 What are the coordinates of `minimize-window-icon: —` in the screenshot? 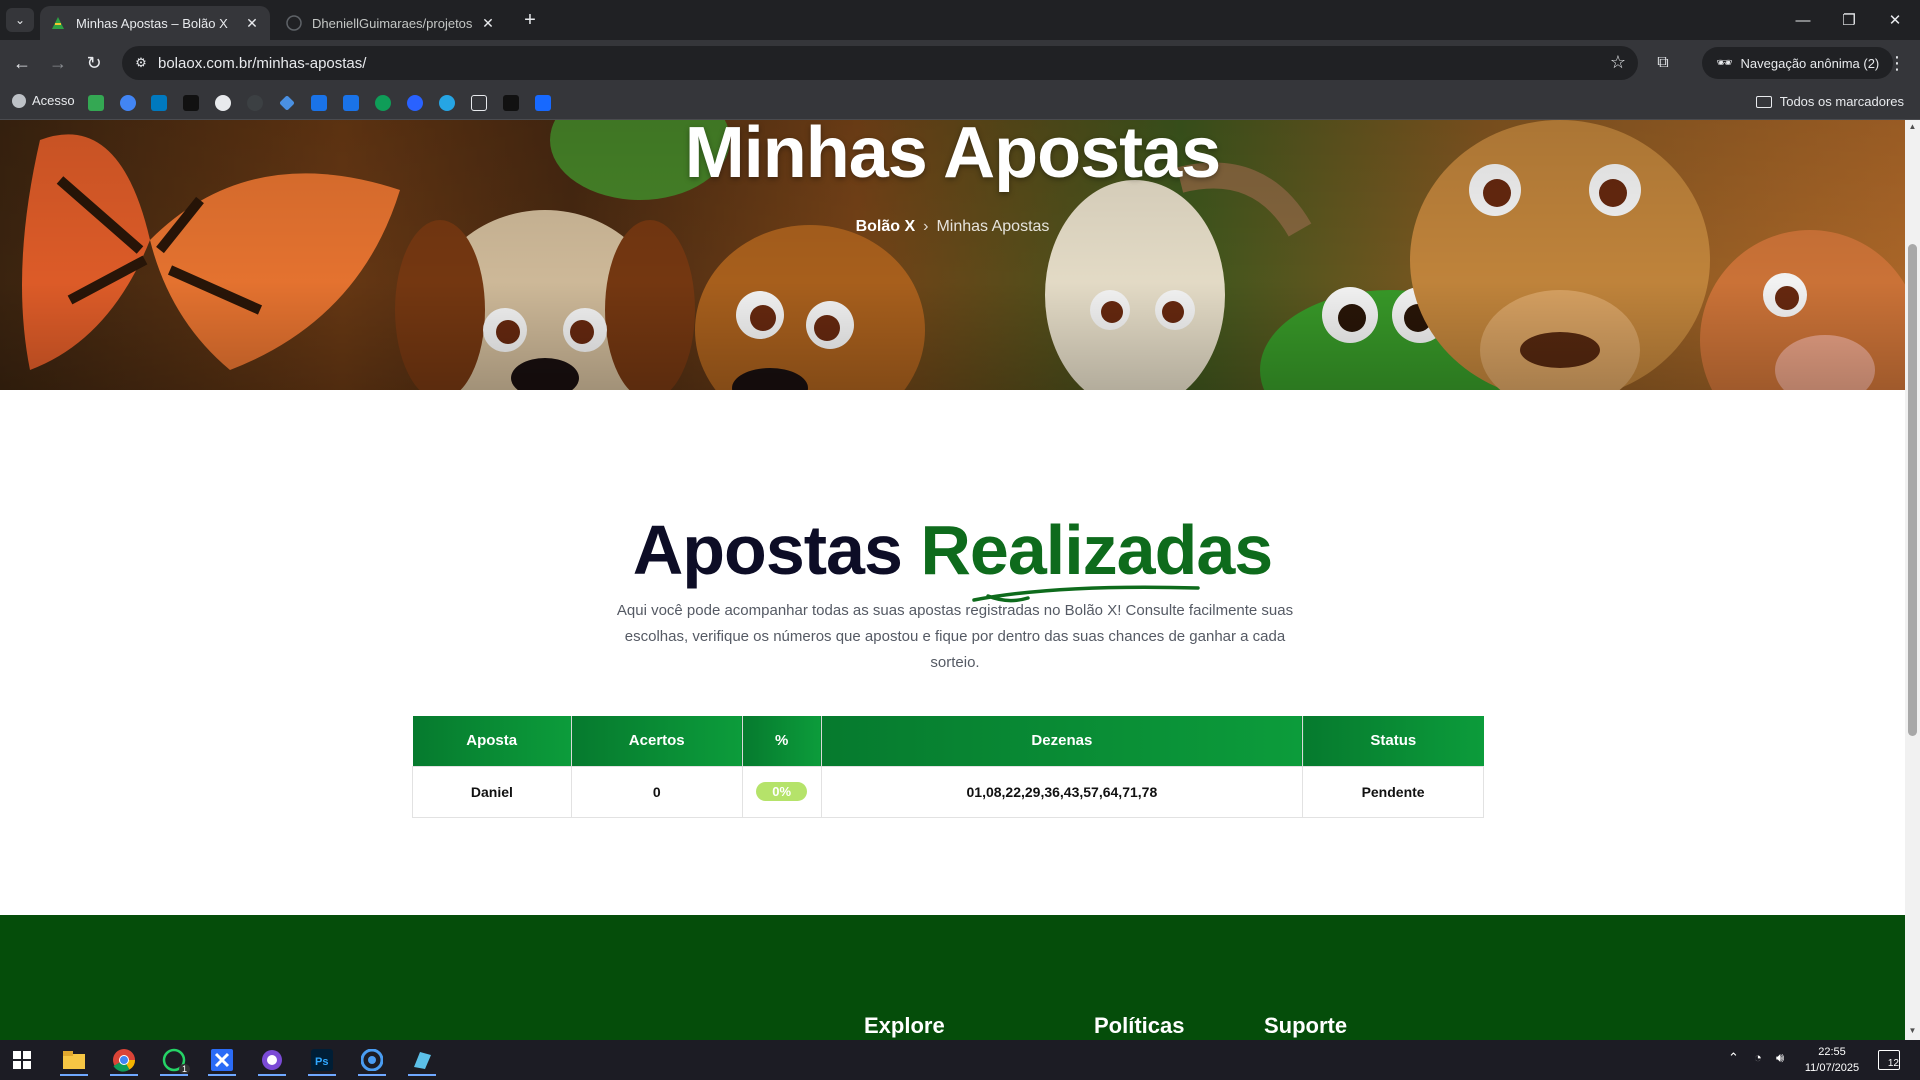 It's located at (1803, 20).